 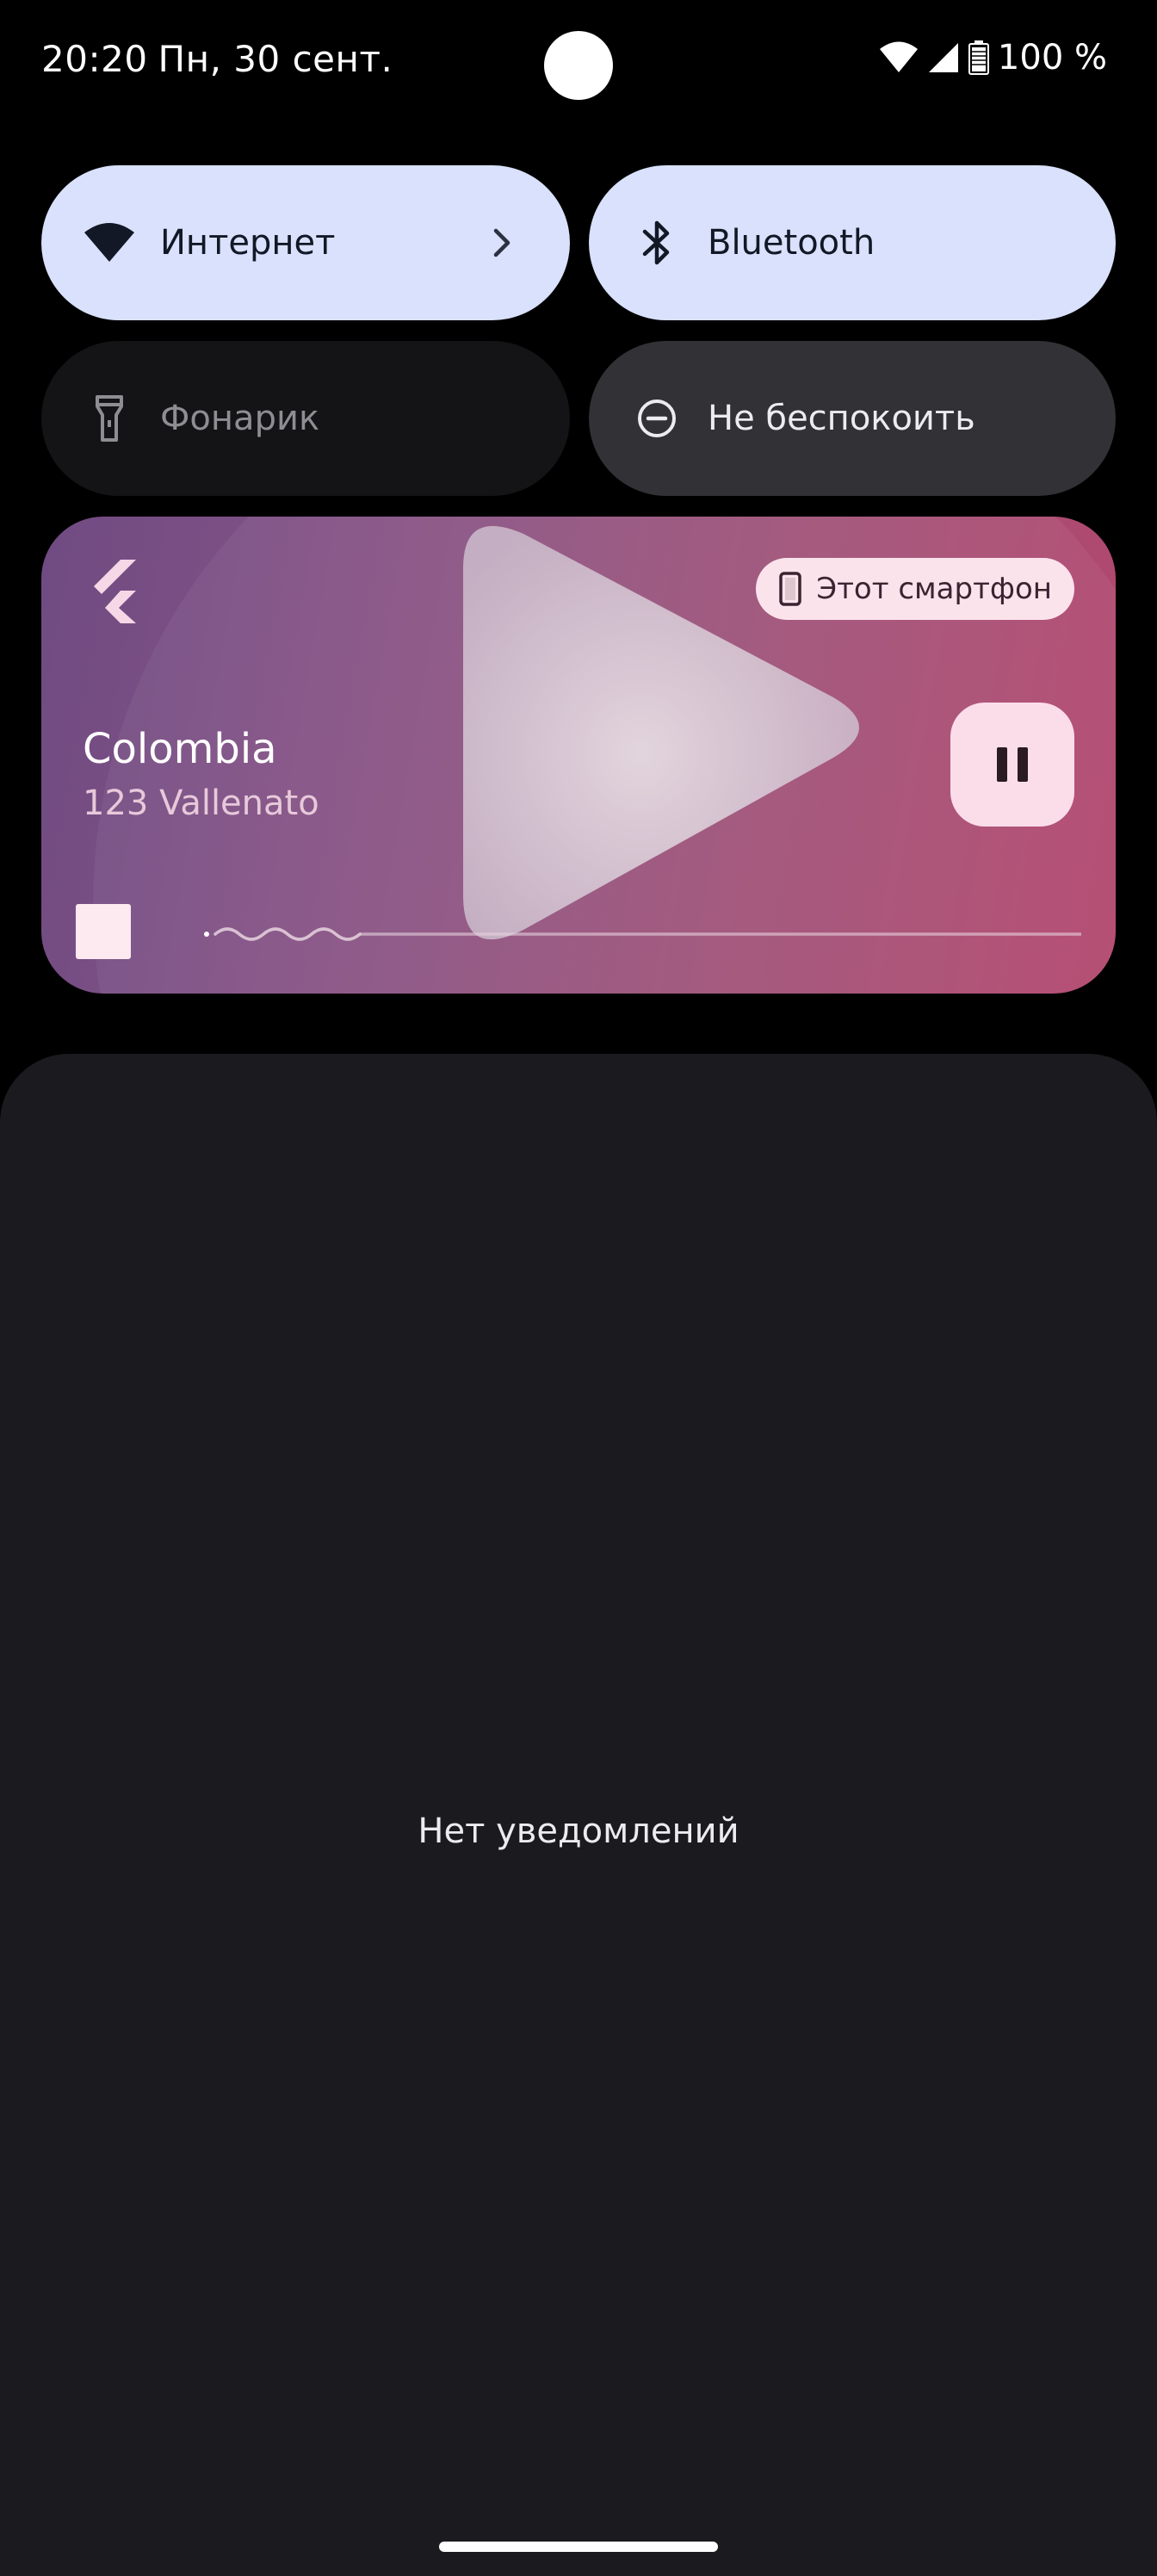 What do you see at coordinates (502, 242) in the screenshot?
I see `chevron-right-icon` at bounding box center [502, 242].